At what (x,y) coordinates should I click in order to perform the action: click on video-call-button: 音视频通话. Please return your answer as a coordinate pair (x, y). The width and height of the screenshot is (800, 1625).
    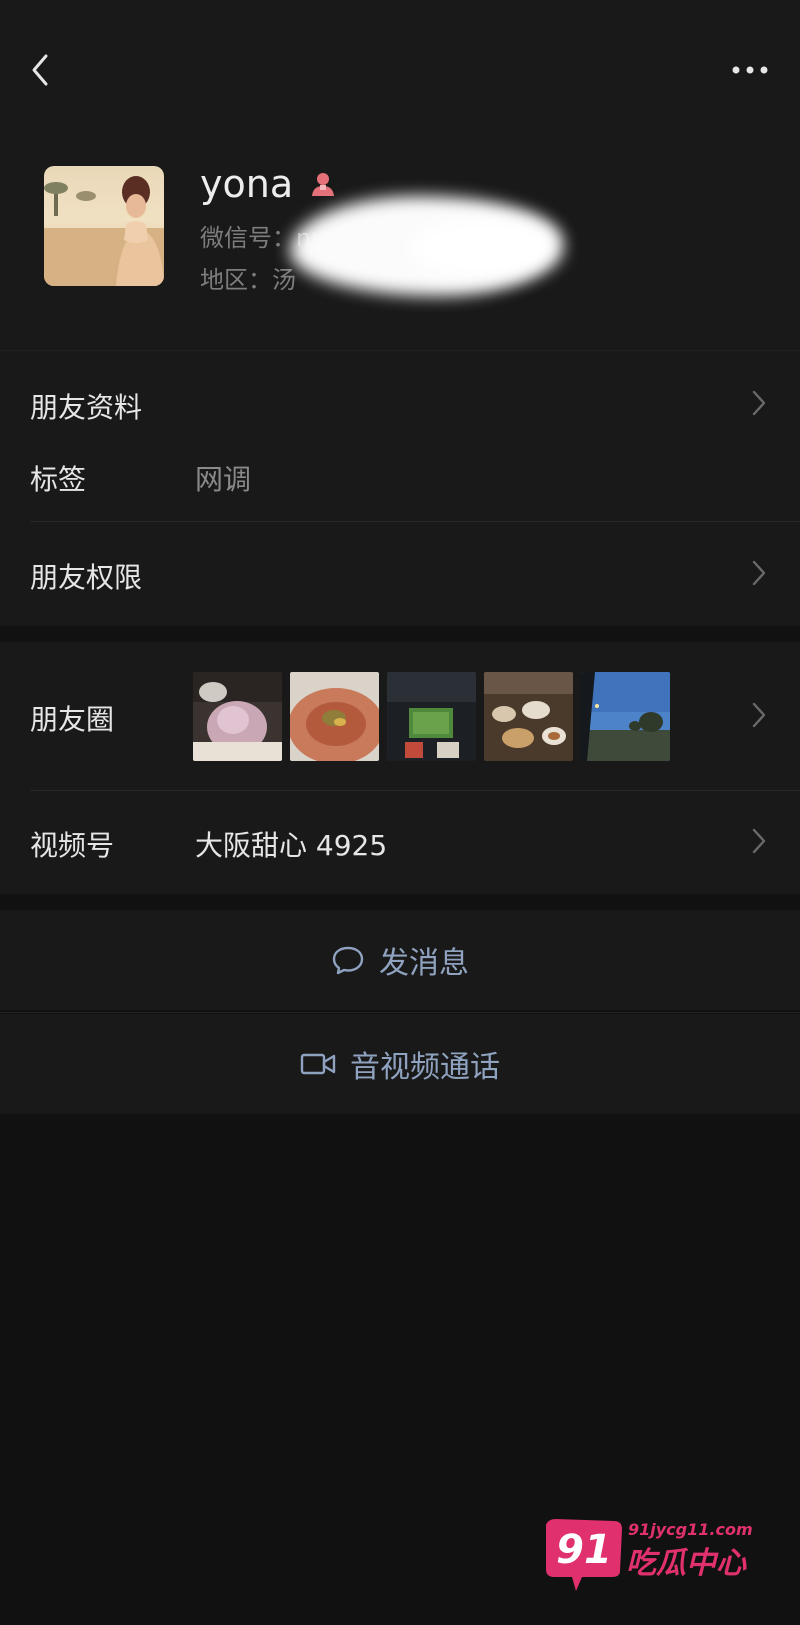
    Looking at the image, I should click on (400, 1064).